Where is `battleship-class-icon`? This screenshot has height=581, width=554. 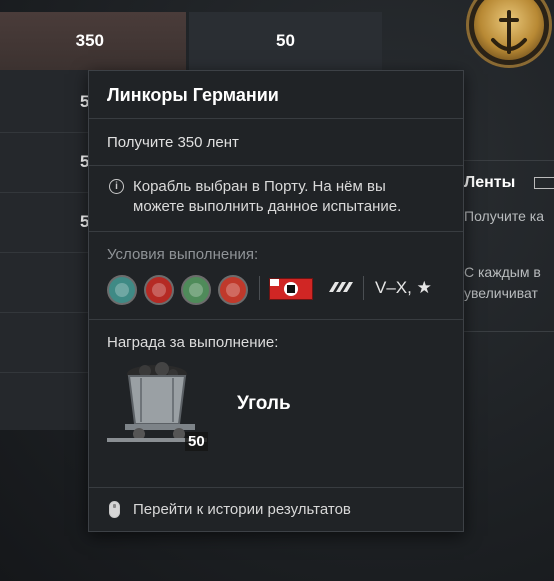 battleship-class-icon is located at coordinates (341, 287).